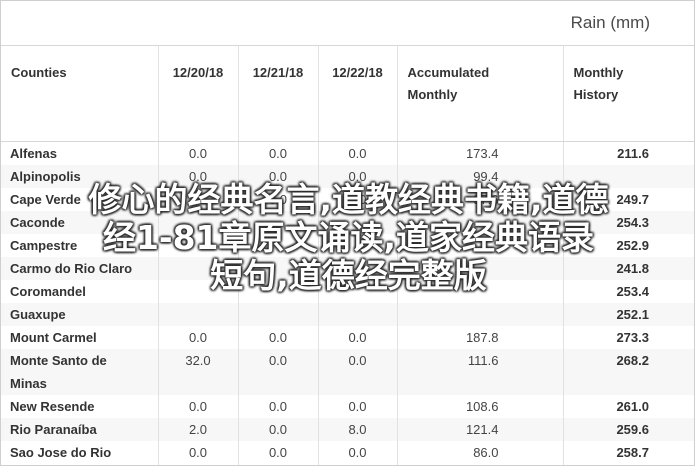  I want to click on accumulated-monthly-cell: 86.0, so click(480, 453).